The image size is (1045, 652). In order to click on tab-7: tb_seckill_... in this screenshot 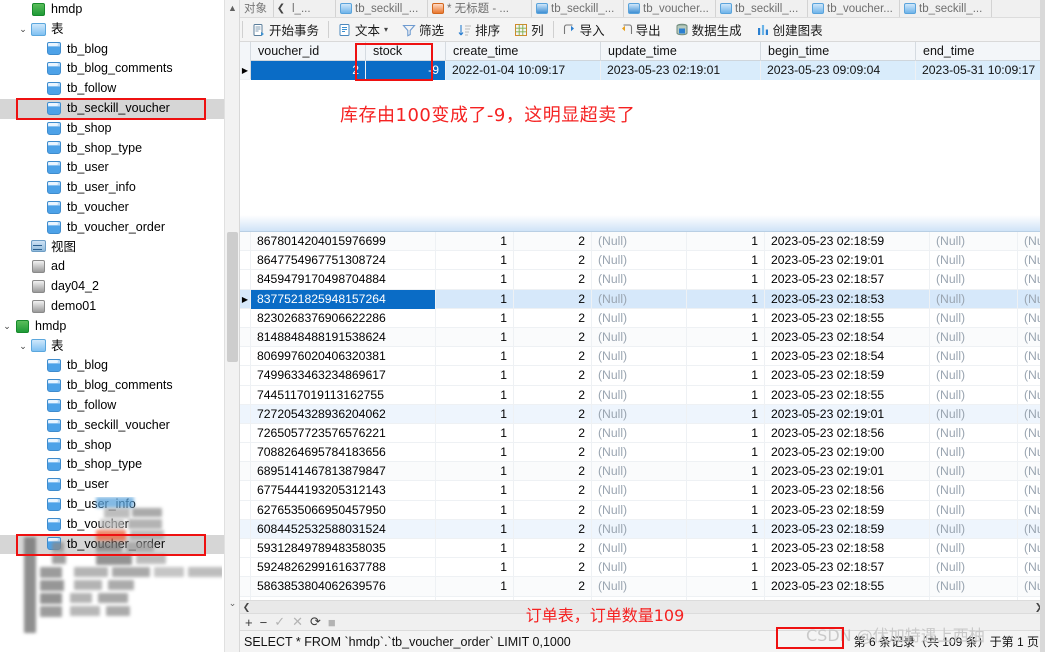, I will do `click(946, 8)`.